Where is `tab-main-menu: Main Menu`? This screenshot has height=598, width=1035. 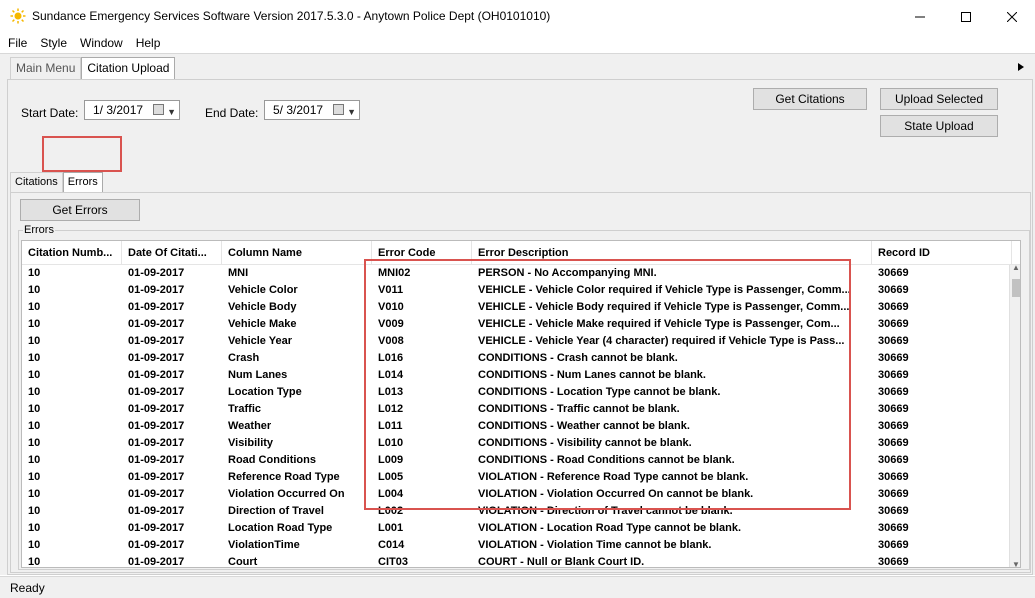 tab-main-menu: Main Menu is located at coordinates (46, 68).